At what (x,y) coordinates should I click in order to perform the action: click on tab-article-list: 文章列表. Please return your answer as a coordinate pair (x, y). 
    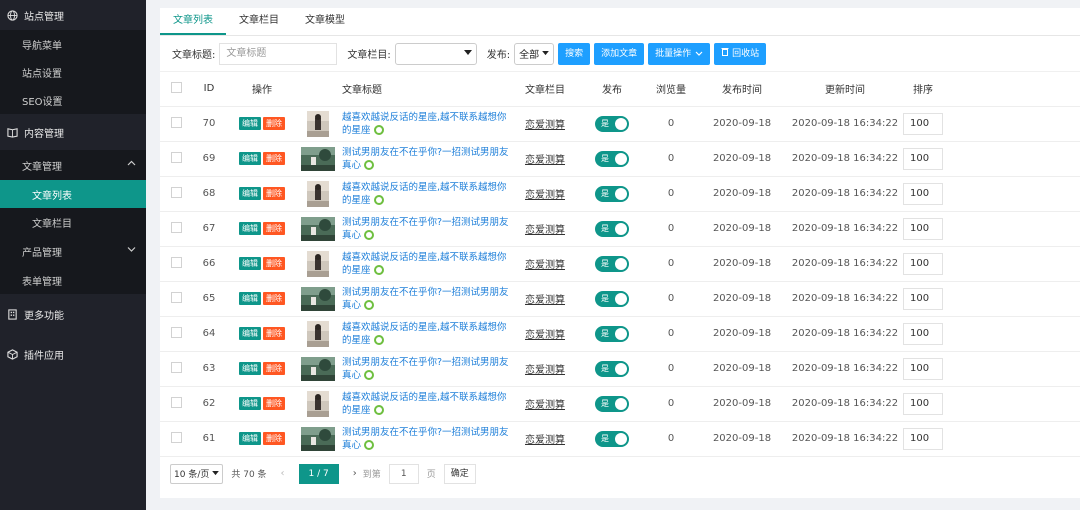
    Looking at the image, I should click on (193, 21).